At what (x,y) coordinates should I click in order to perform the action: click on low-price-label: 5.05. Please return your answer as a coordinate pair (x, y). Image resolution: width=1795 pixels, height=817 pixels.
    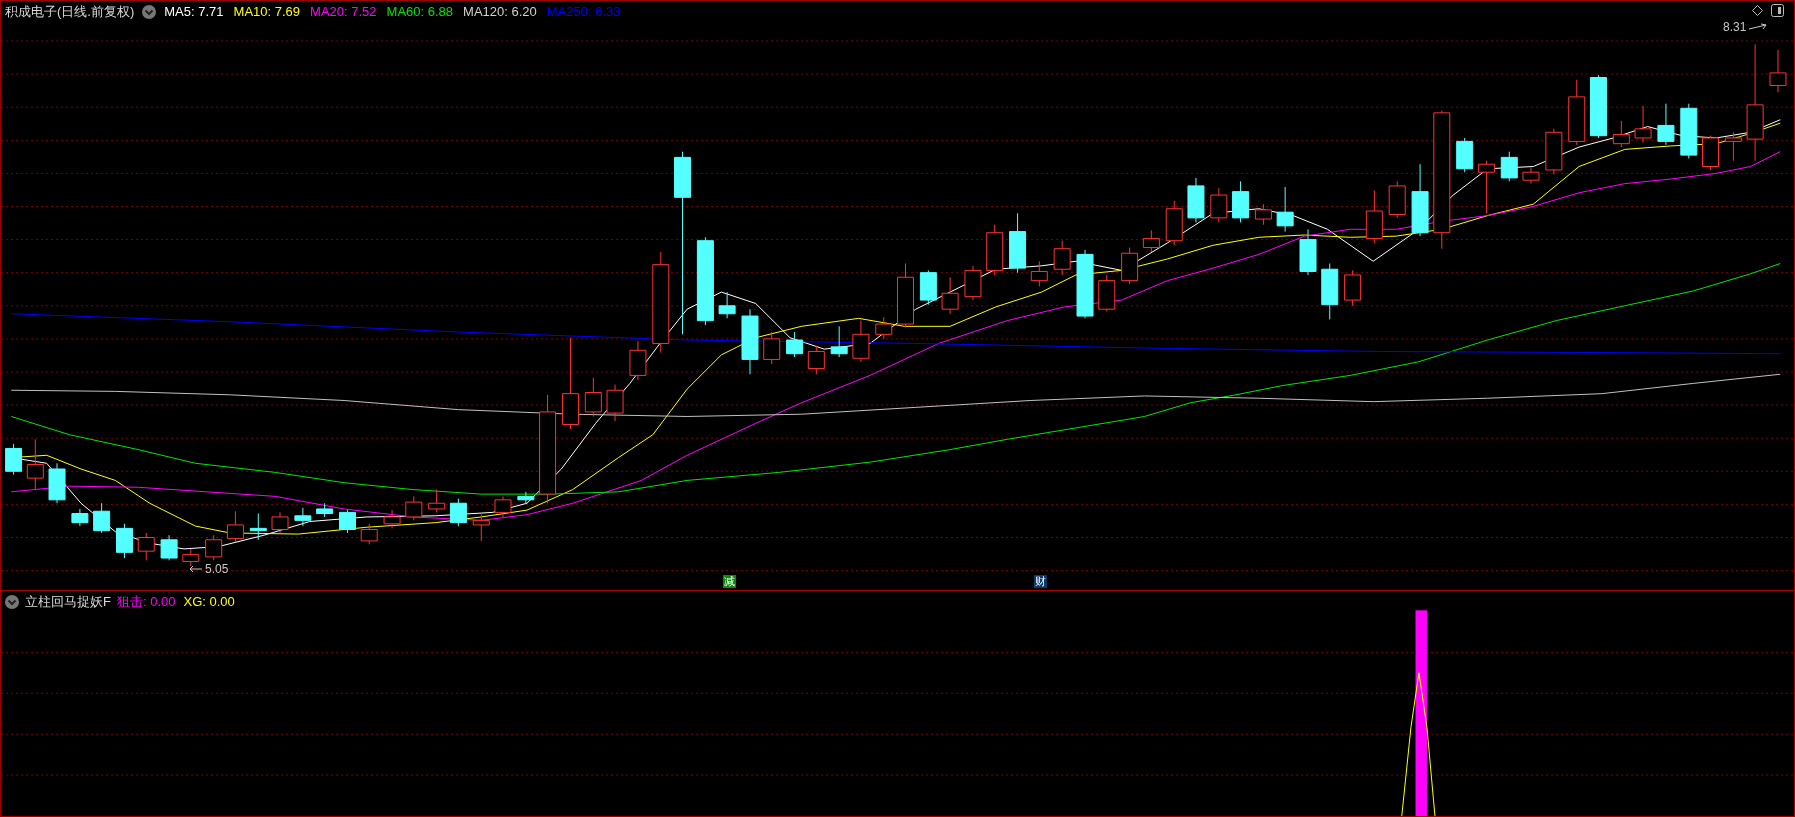
    Looking at the image, I should click on (217, 569).